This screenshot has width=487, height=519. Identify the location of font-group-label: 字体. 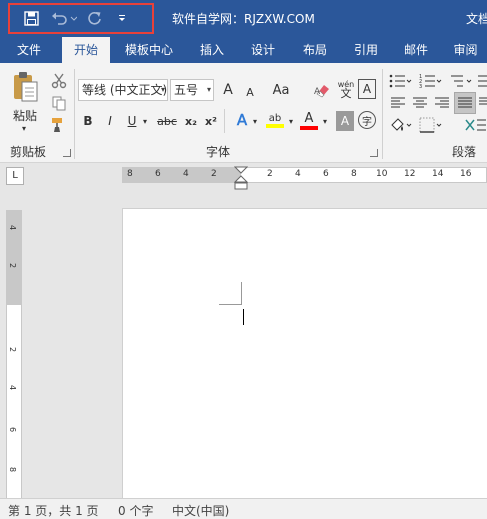
(218, 152).